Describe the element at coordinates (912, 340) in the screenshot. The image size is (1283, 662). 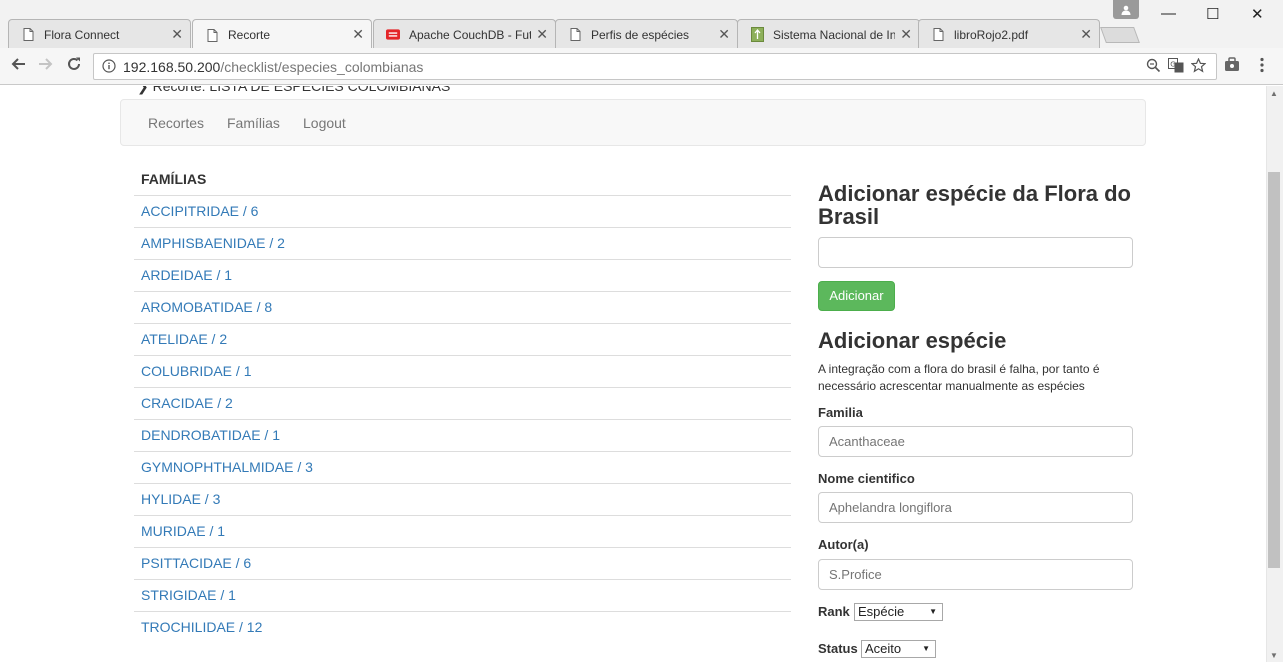
I see `manual-form-title: Adicionar espécie` at that location.